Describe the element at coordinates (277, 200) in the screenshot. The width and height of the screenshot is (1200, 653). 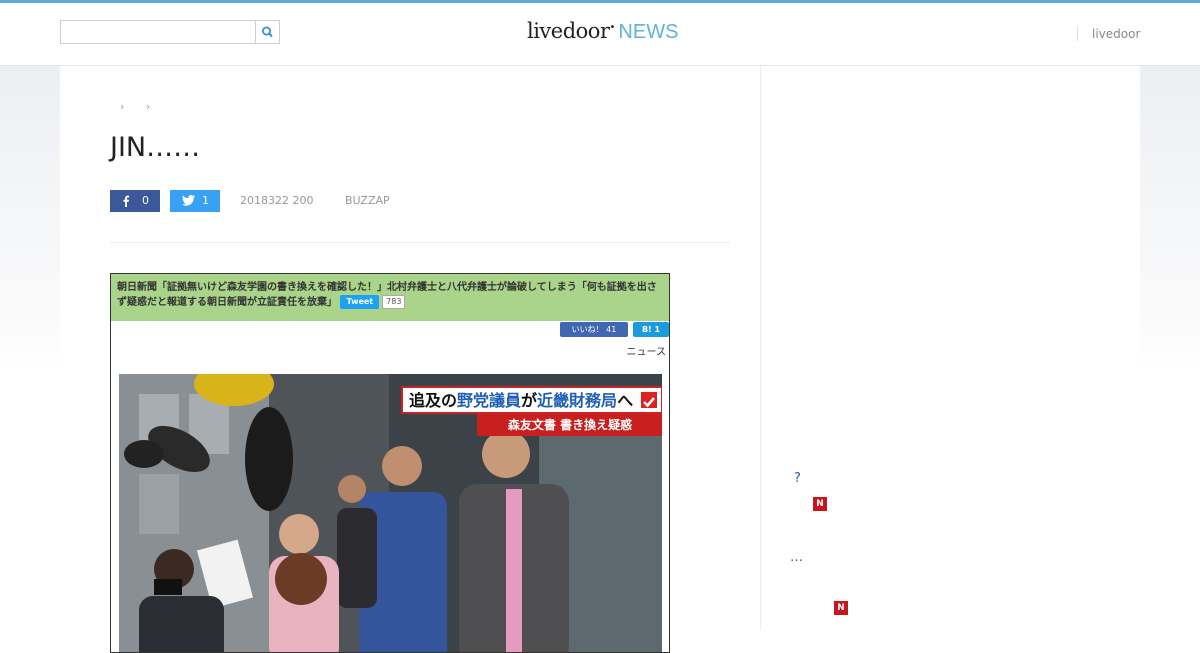
I see `article-date: 2018322 200` at that location.